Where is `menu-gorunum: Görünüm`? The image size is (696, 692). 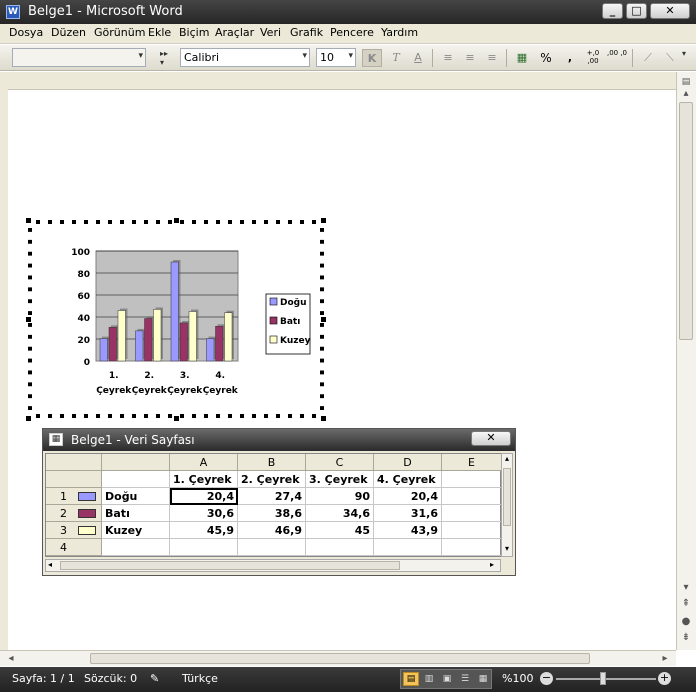 menu-gorunum: Görünüm is located at coordinates (119, 32).